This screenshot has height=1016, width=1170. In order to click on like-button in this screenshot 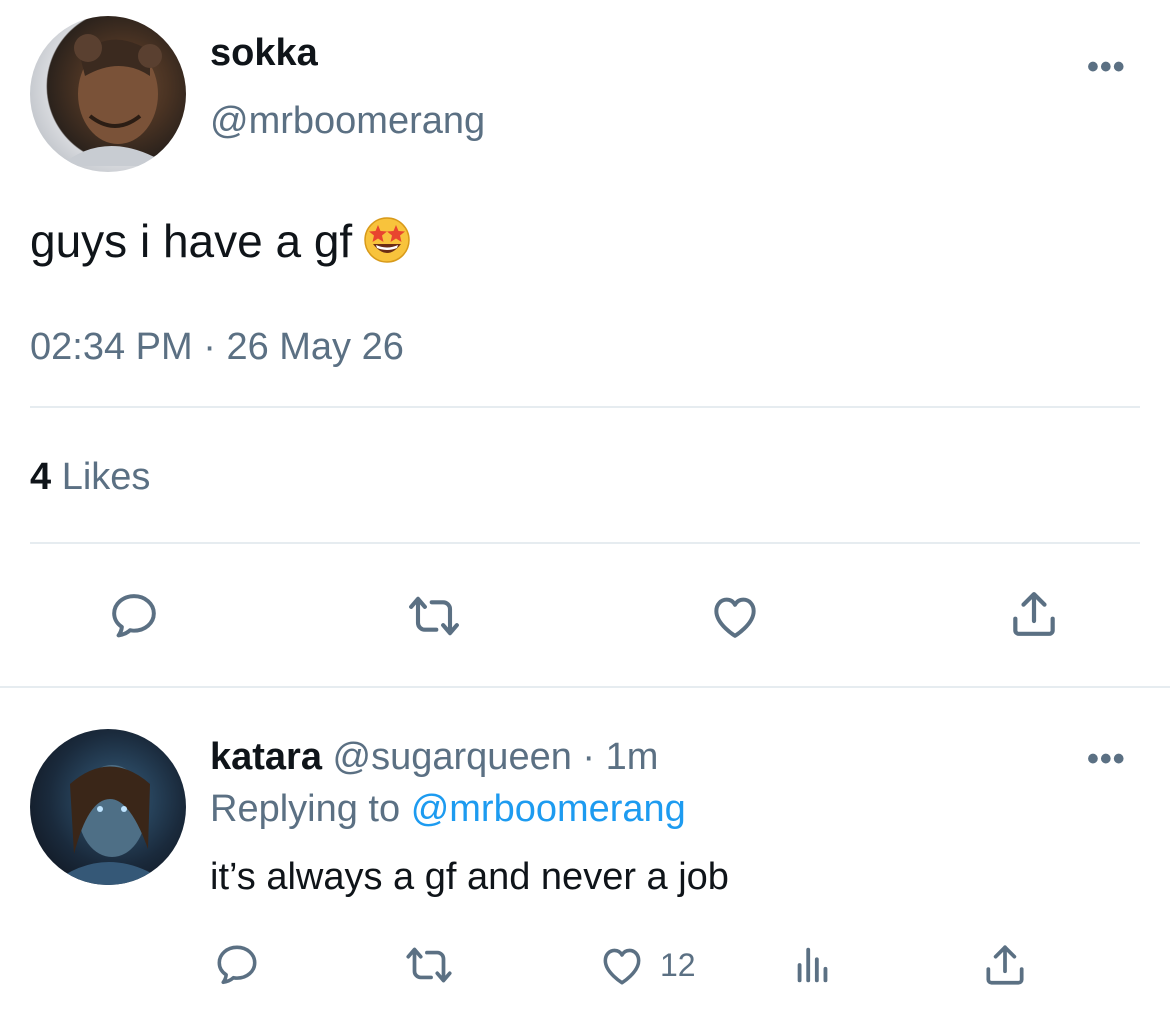, I will do `click(735, 616)`.